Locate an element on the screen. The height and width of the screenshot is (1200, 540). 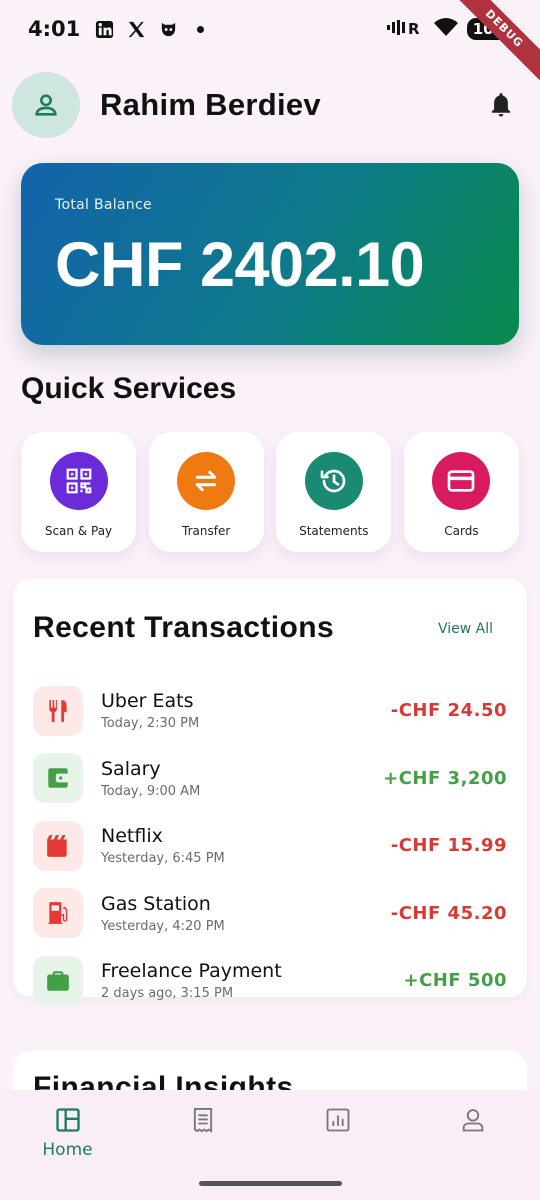
vibrate-icon: R is located at coordinates (405, 29).